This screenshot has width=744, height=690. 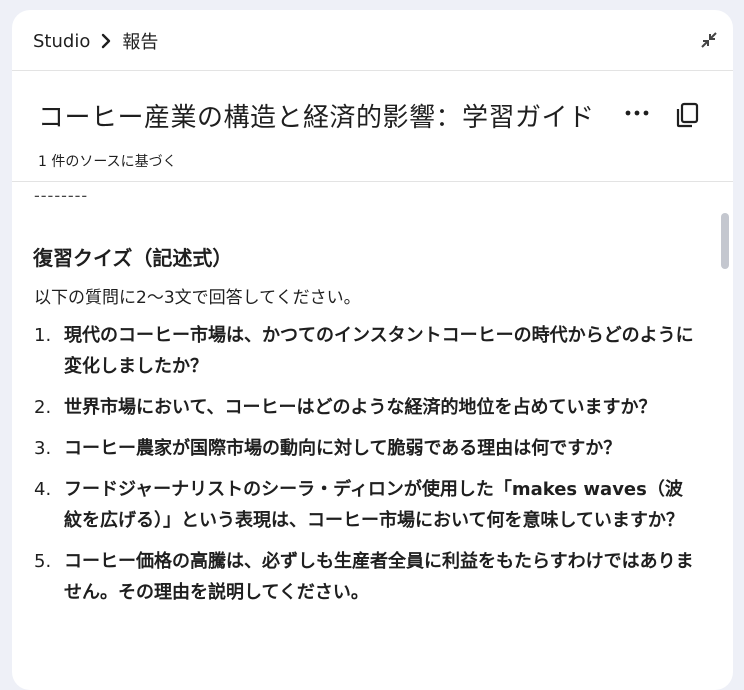 I want to click on scrollbar-thumb, so click(x=725, y=241).